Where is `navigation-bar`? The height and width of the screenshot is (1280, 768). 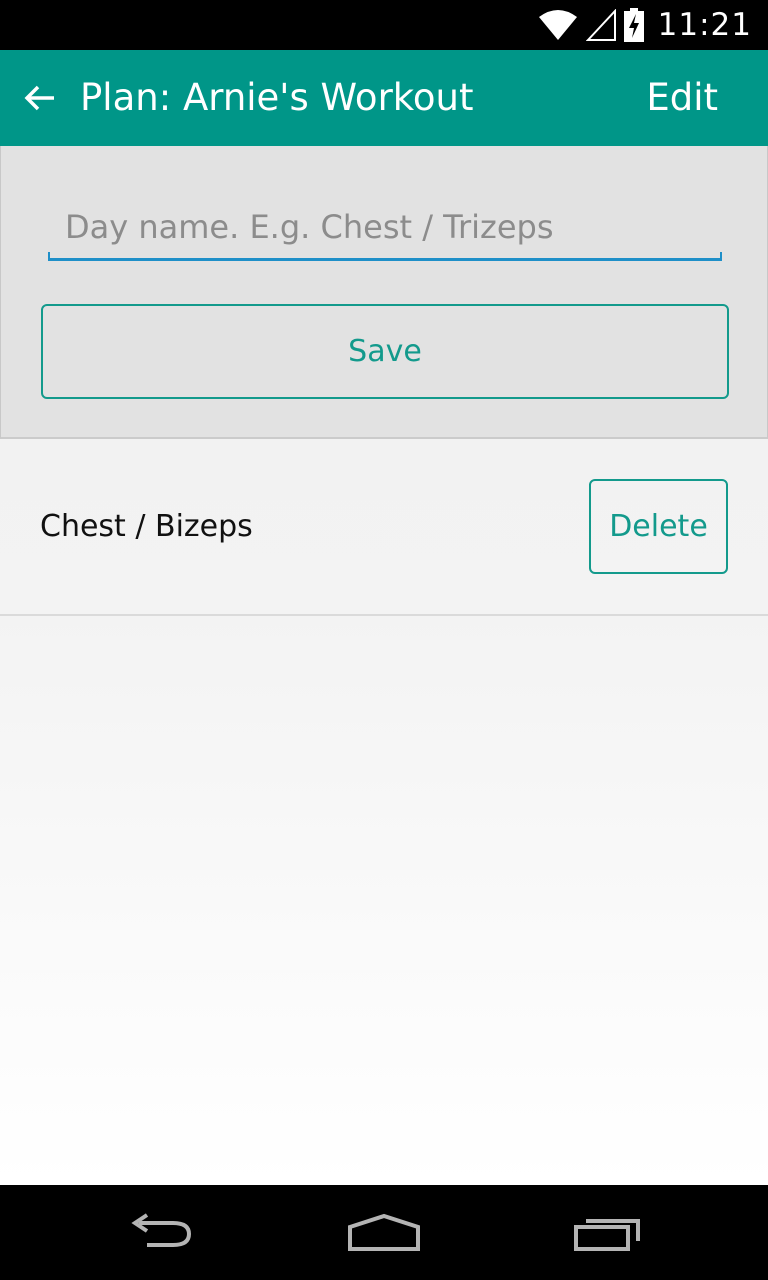 navigation-bar is located at coordinates (384, 1232).